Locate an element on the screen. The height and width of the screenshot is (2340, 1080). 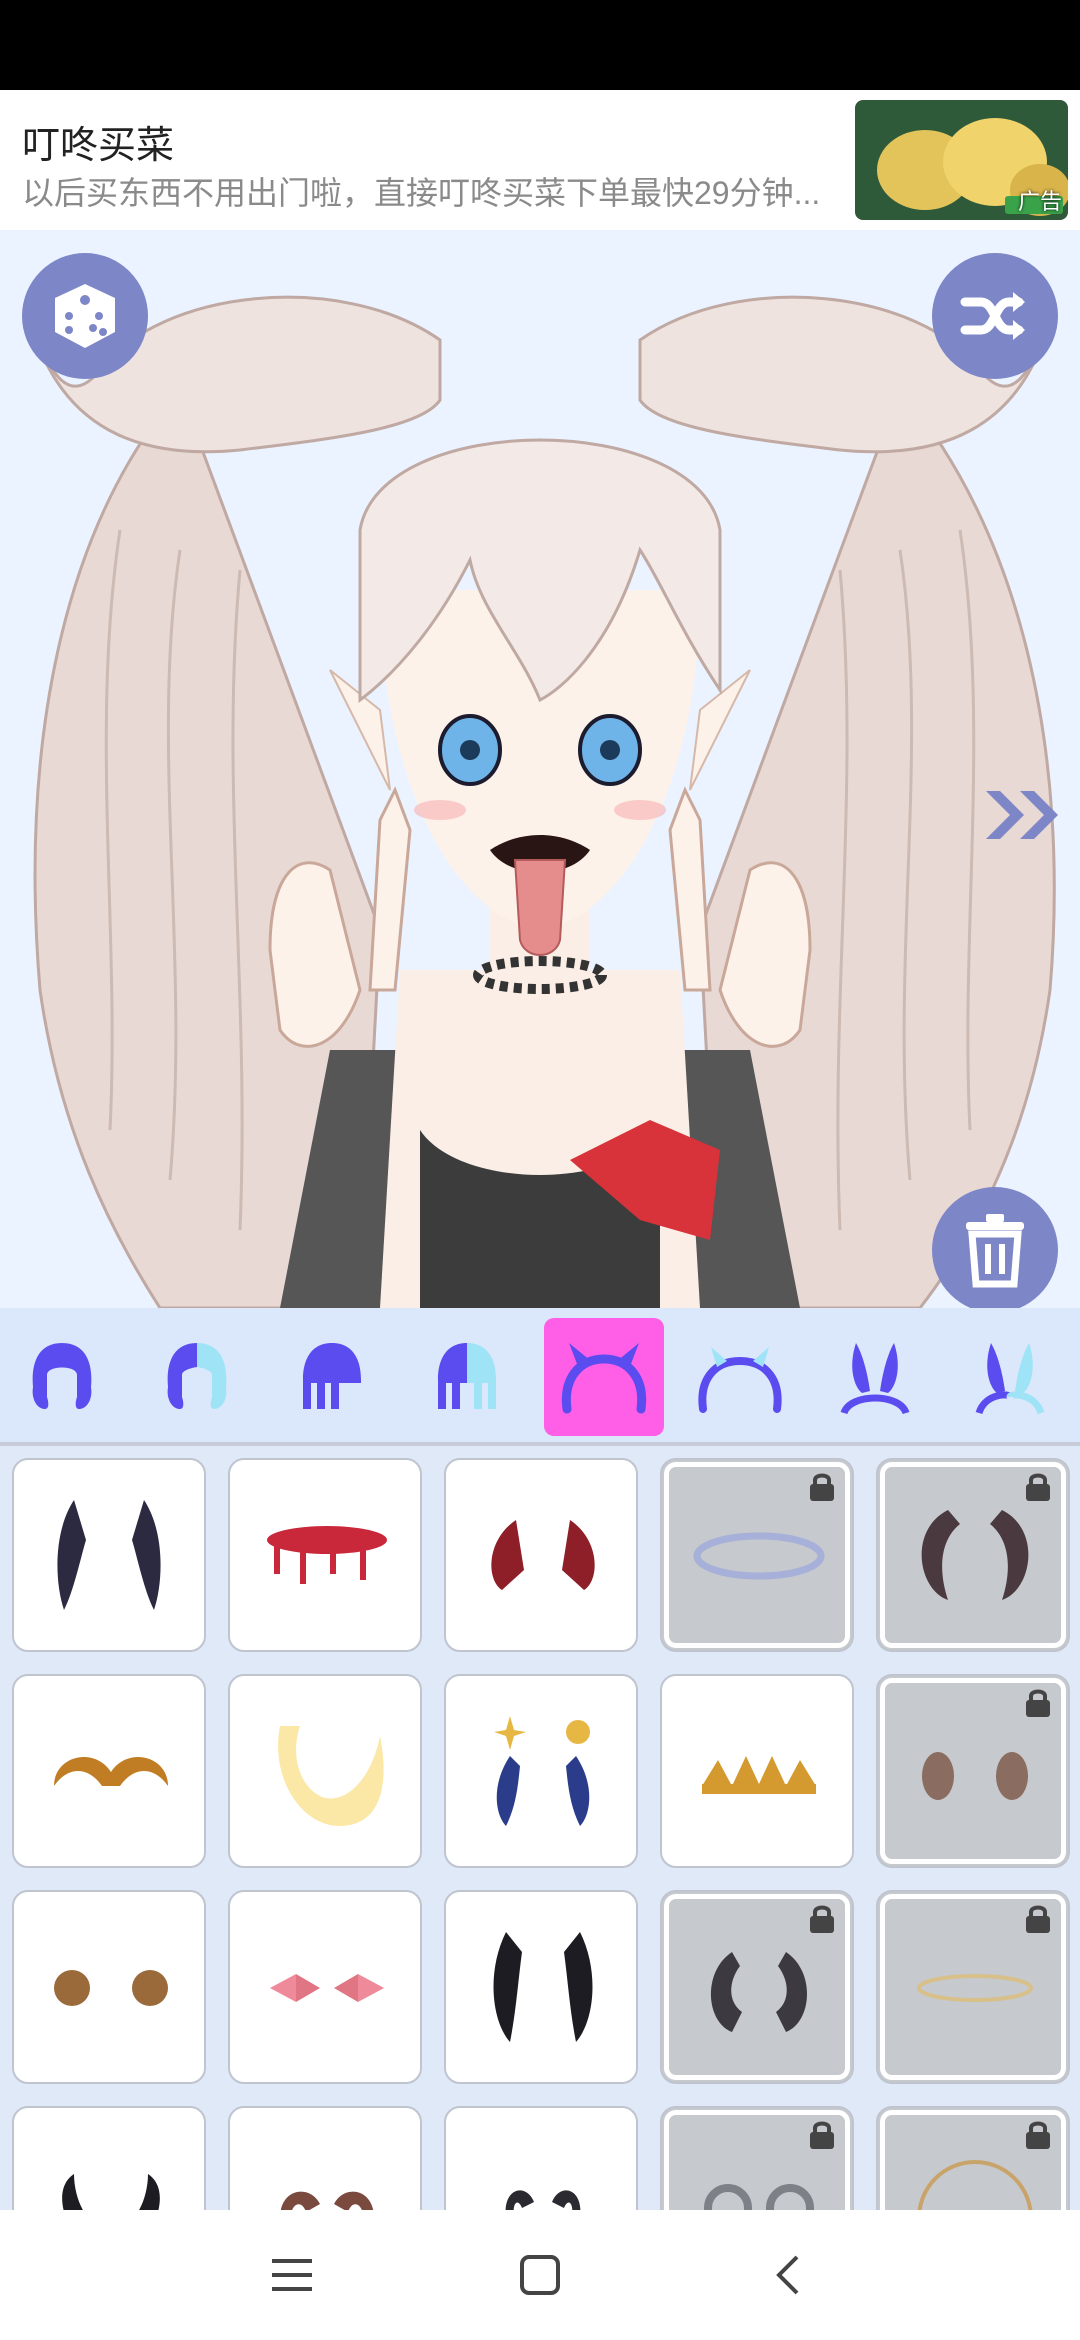
dark-demon-horns-icon is located at coordinates (109, 1555).